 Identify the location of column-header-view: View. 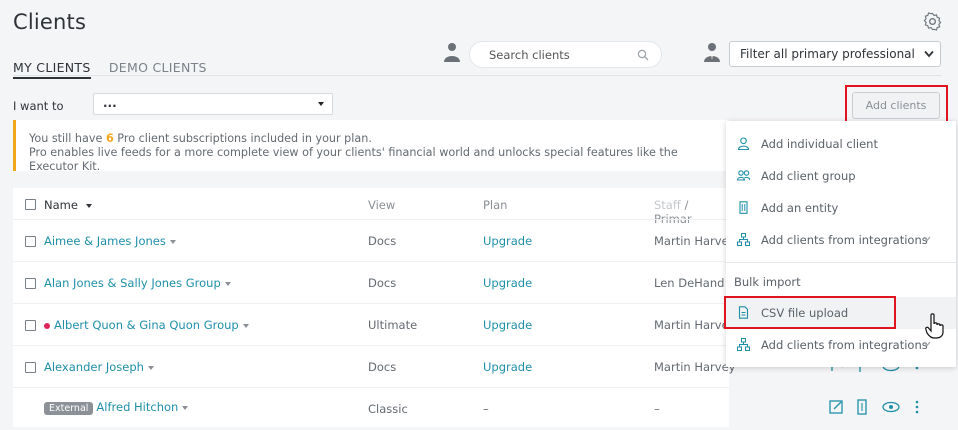
(382, 205).